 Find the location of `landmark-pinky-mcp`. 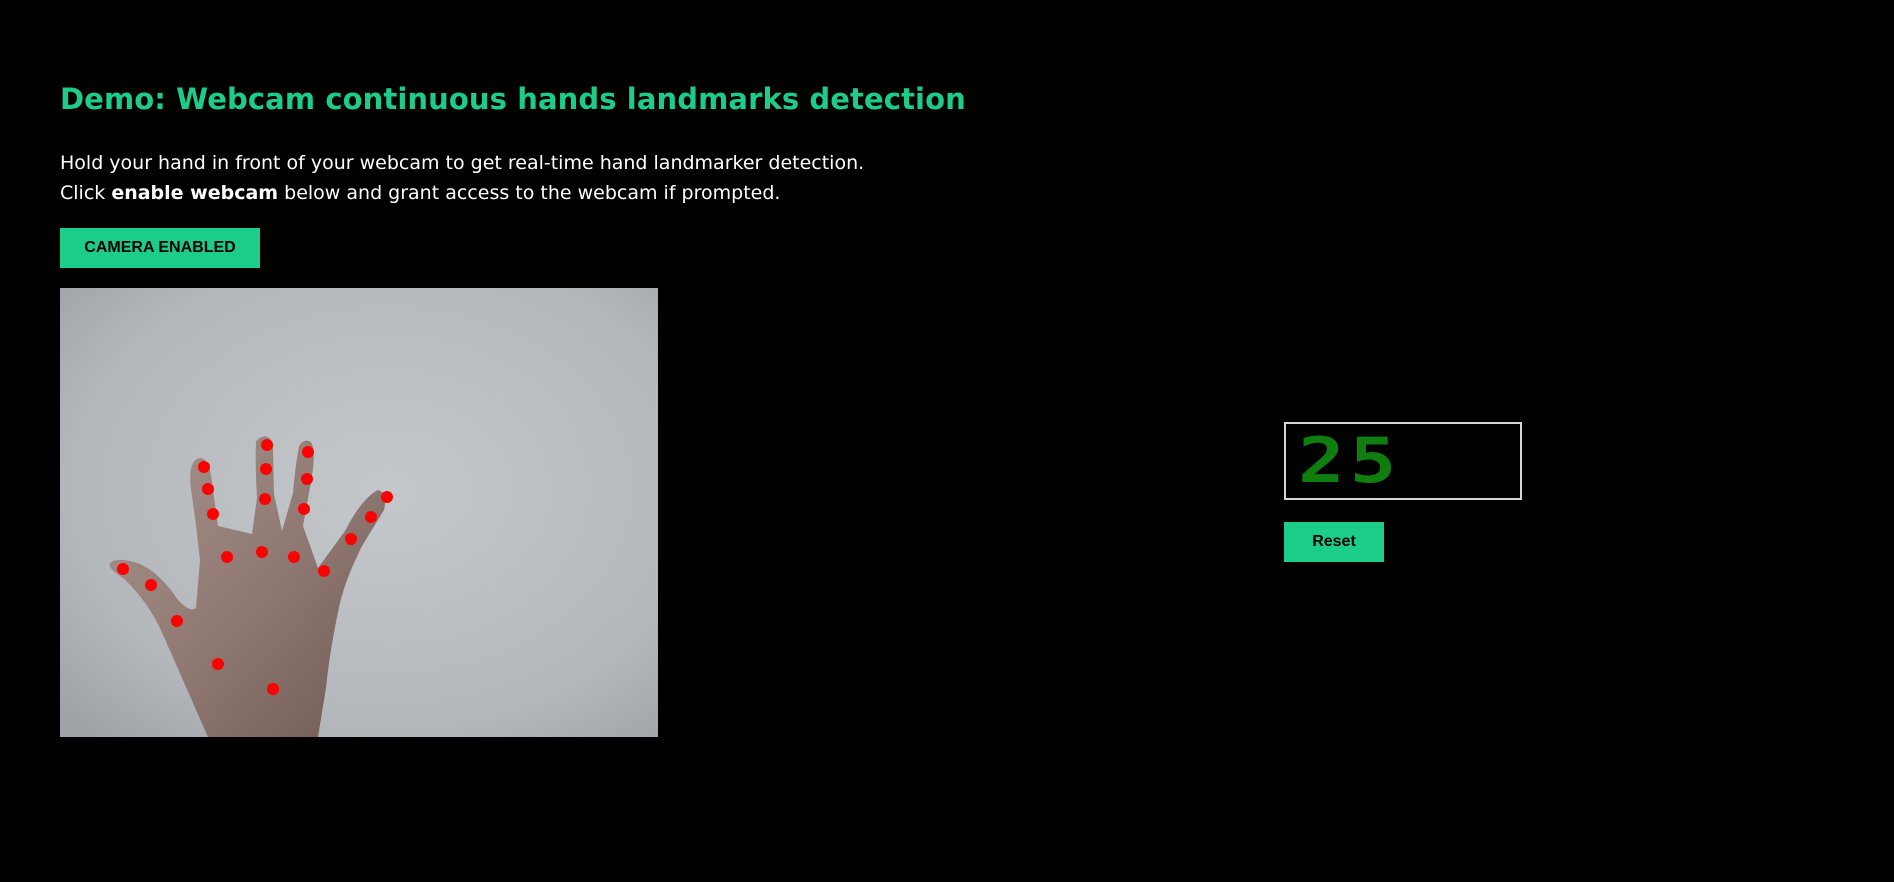

landmark-pinky-mcp is located at coordinates (324, 571).